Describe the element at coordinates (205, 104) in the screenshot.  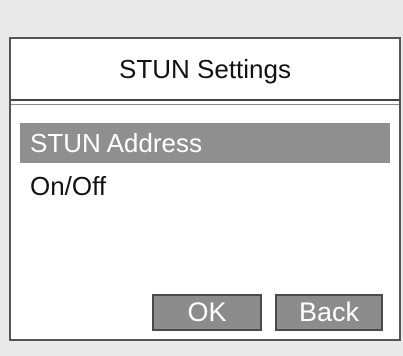
I see `title-divider-secondary` at that location.